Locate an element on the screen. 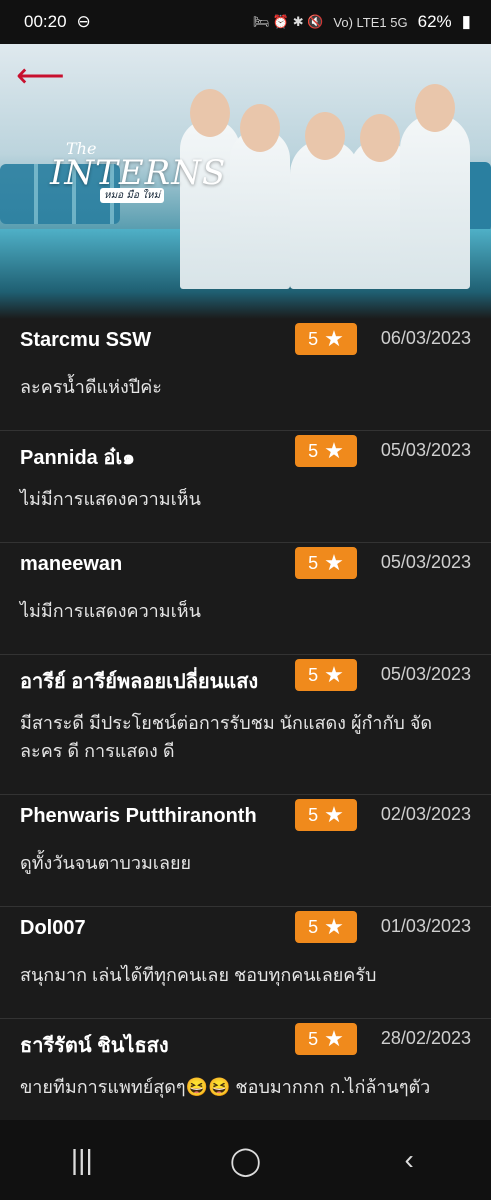 This screenshot has width=491, height=1200. dnd-icon: ⊖ is located at coordinates (83, 21).